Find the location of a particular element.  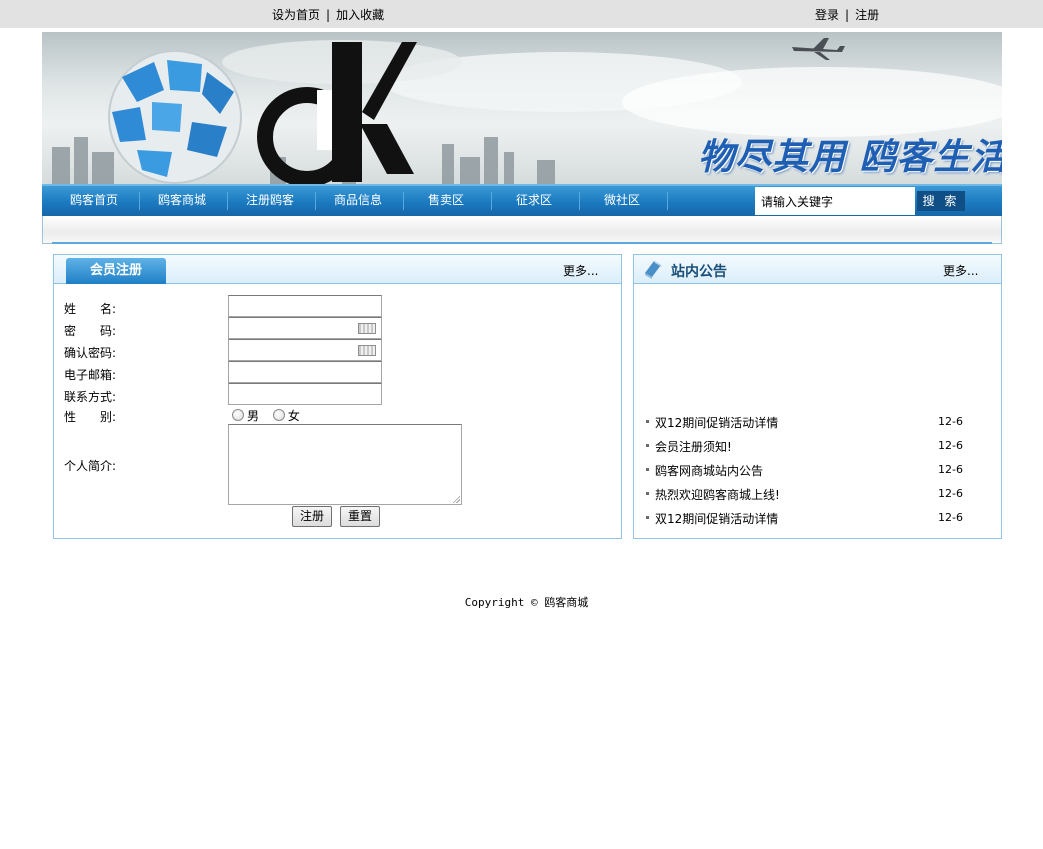

resize-grip-icon is located at coordinates (456, 499).